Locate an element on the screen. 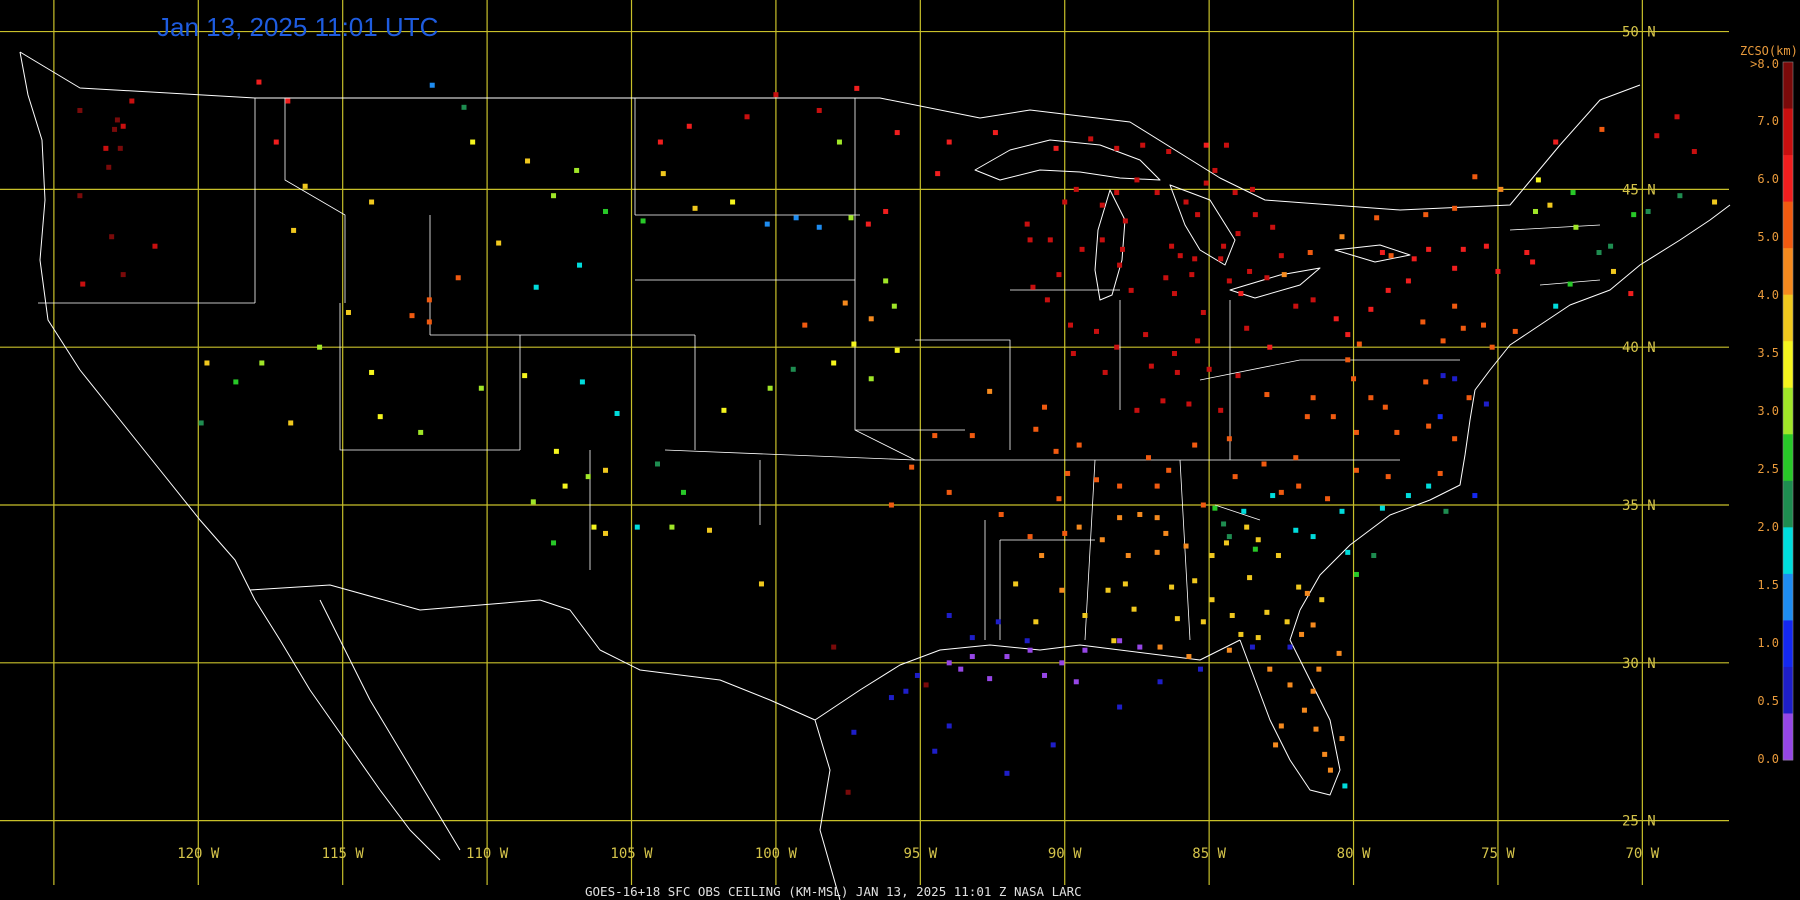 The height and width of the screenshot is (900, 1800). lon-label: 105 W is located at coordinates (631, 854).